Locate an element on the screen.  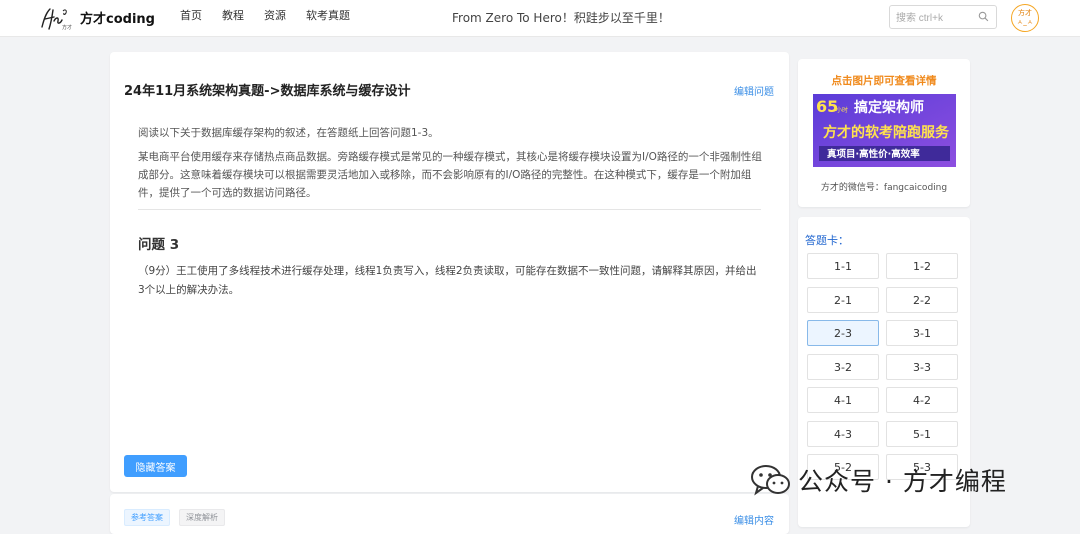
main-nav: 首页 教程 资源 软考真题 is located at coordinates (265, 18).